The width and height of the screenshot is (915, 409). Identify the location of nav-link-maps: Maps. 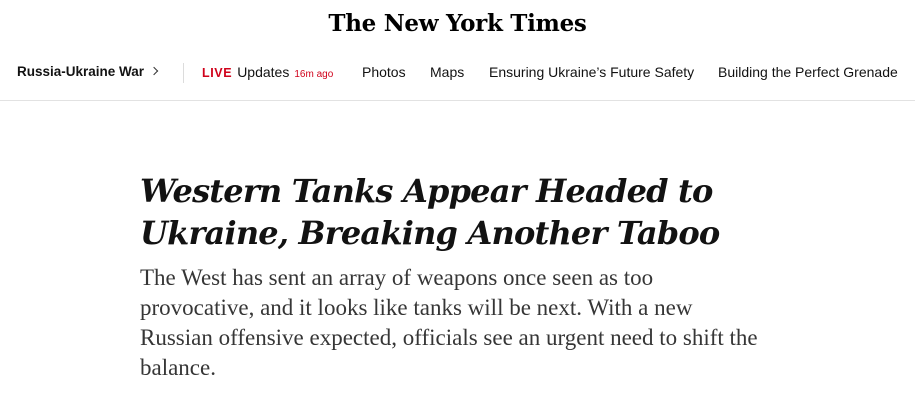
(447, 72).